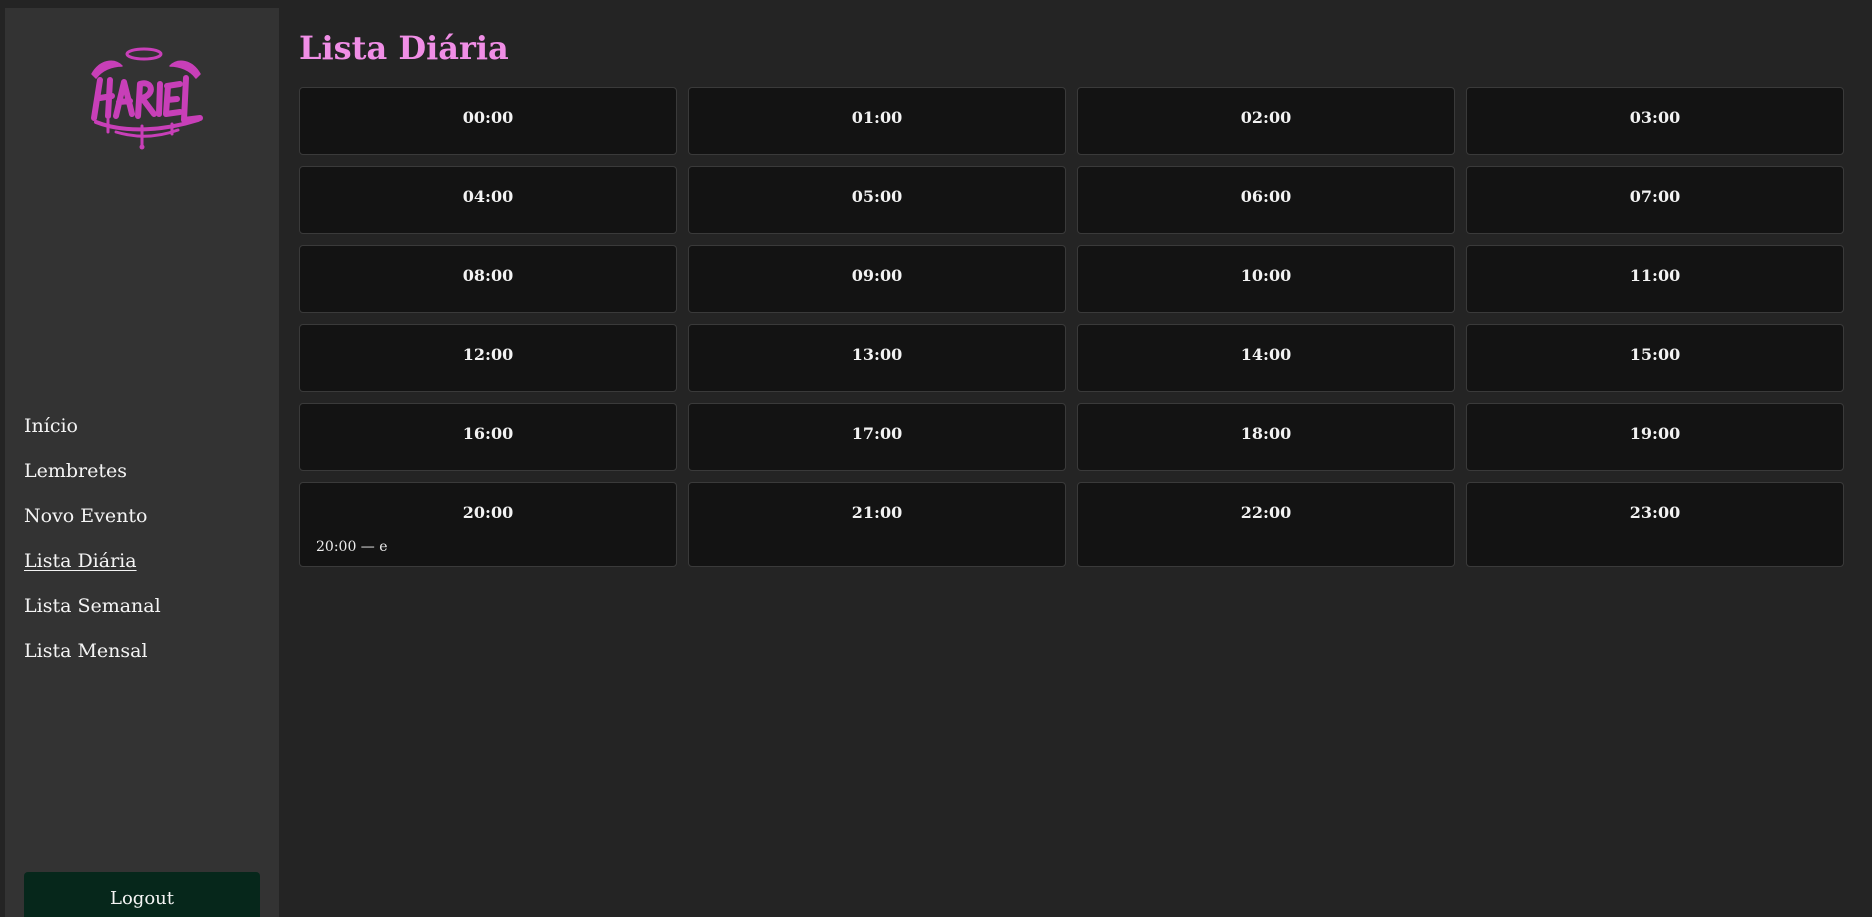  I want to click on logout-button: Logout, so click(142, 894).